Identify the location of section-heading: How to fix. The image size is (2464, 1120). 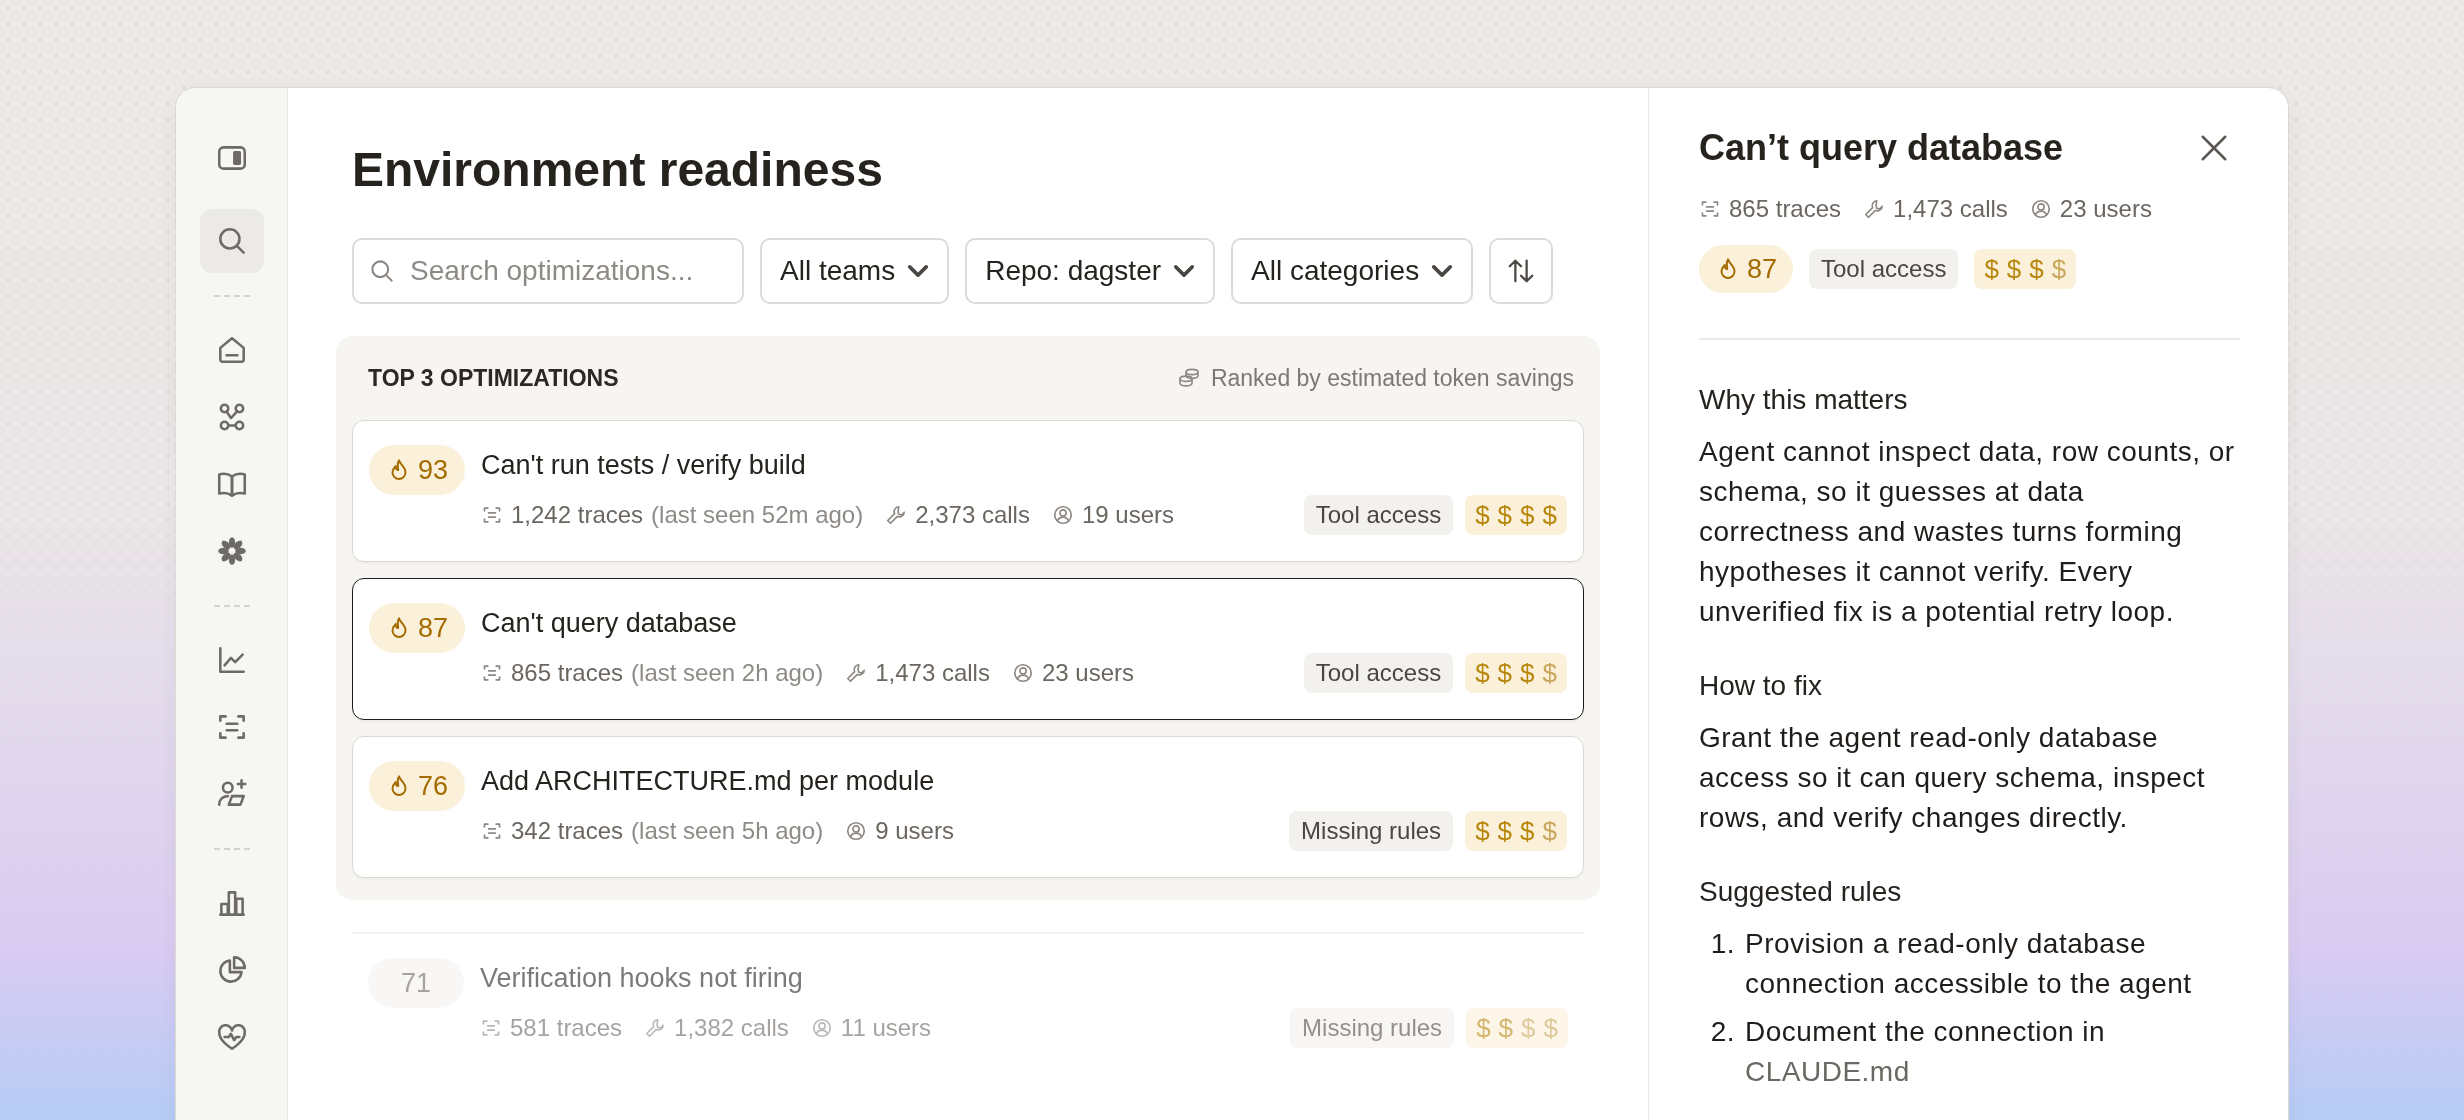
(1761, 686).